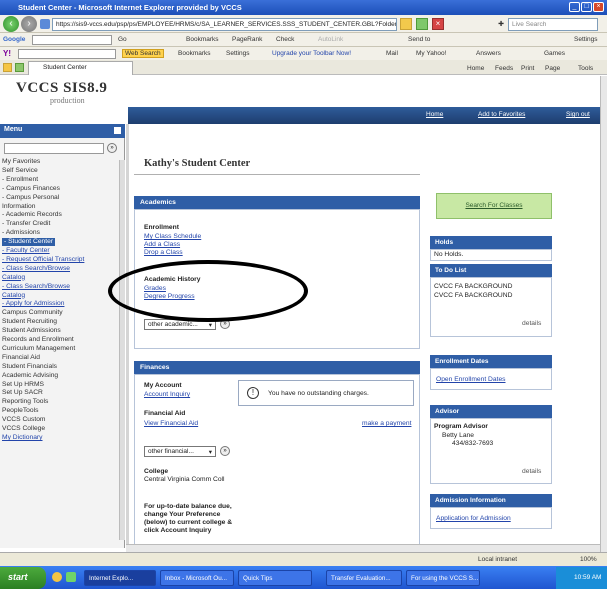 Image resolution: width=607 pixels, height=589 pixels. Describe the element at coordinates (22, 438) in the screenshot. I see `menu-item: My Dictionary` at that location.